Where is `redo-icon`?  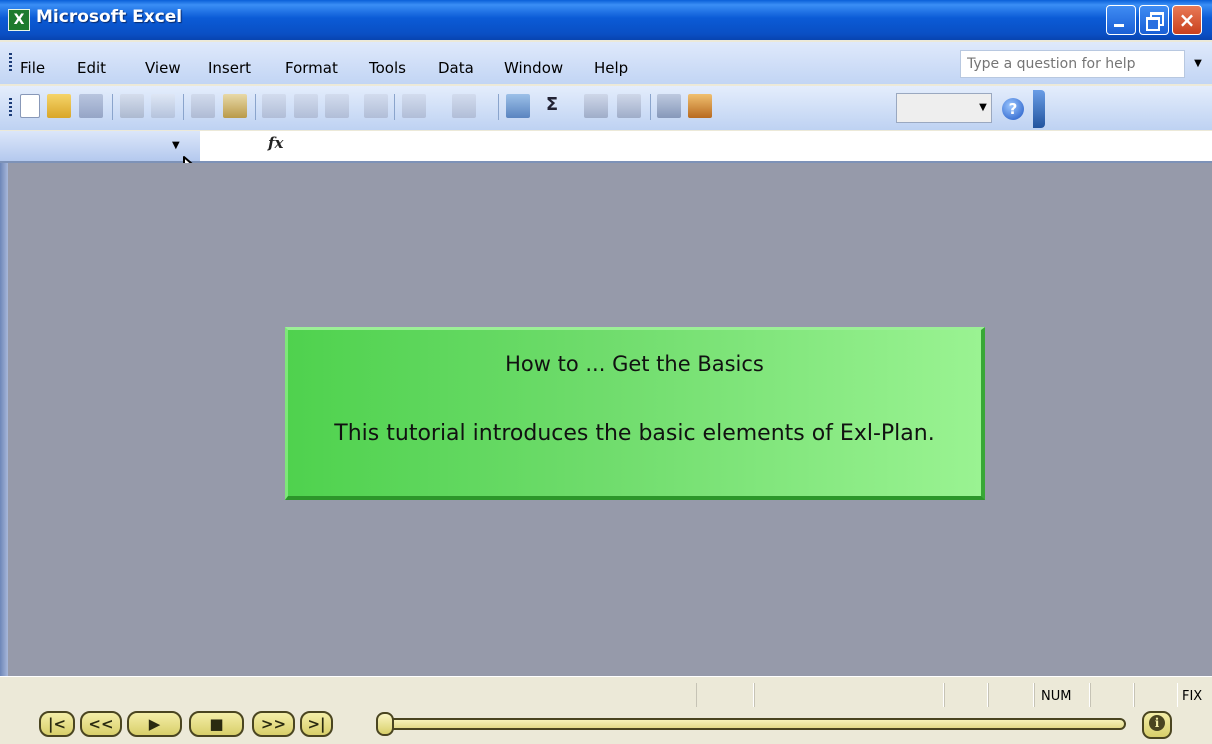 redo-icon is located at coordinates (464, 106).